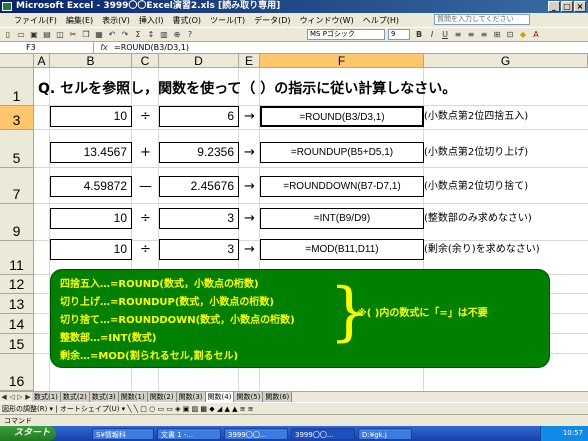  What do you see at coordinates (138, 34) in the screenshot?
I see `sum-icon: Σ` at bounding box center [138, 34].